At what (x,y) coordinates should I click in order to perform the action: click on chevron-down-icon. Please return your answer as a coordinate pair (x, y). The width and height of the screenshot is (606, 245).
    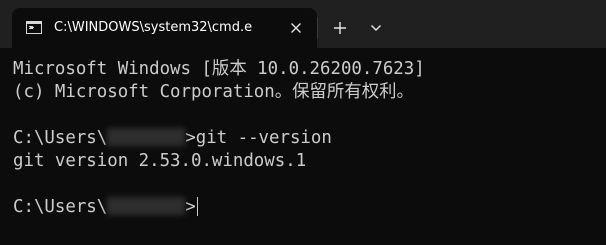
    Looking at the image, I should click on (376, 28).